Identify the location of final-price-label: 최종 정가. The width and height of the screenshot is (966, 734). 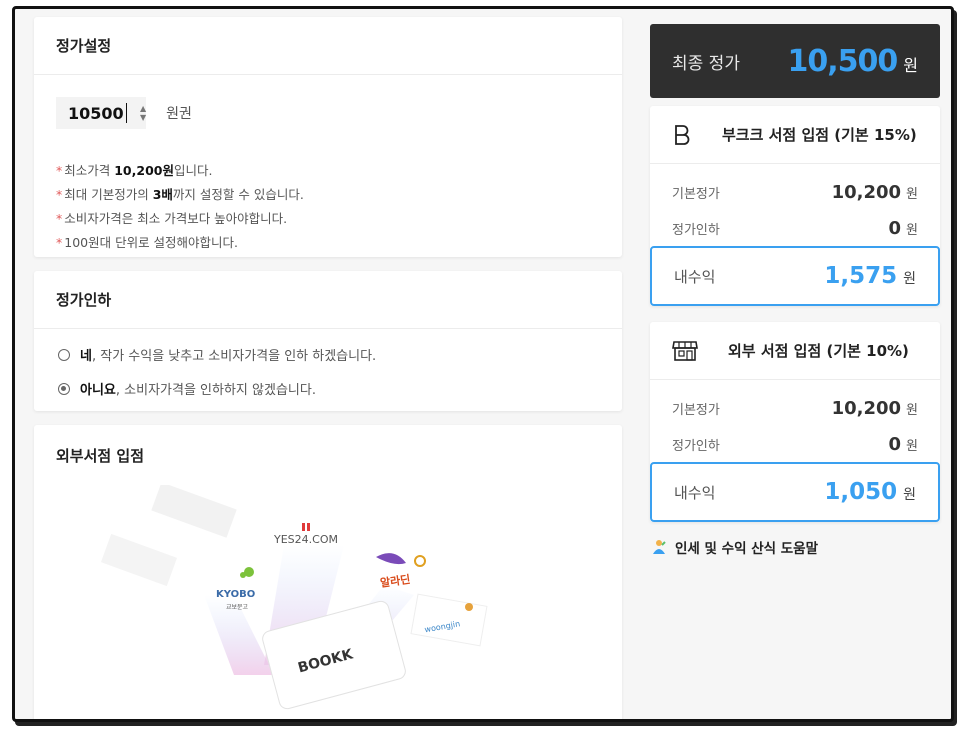
(706, 63).